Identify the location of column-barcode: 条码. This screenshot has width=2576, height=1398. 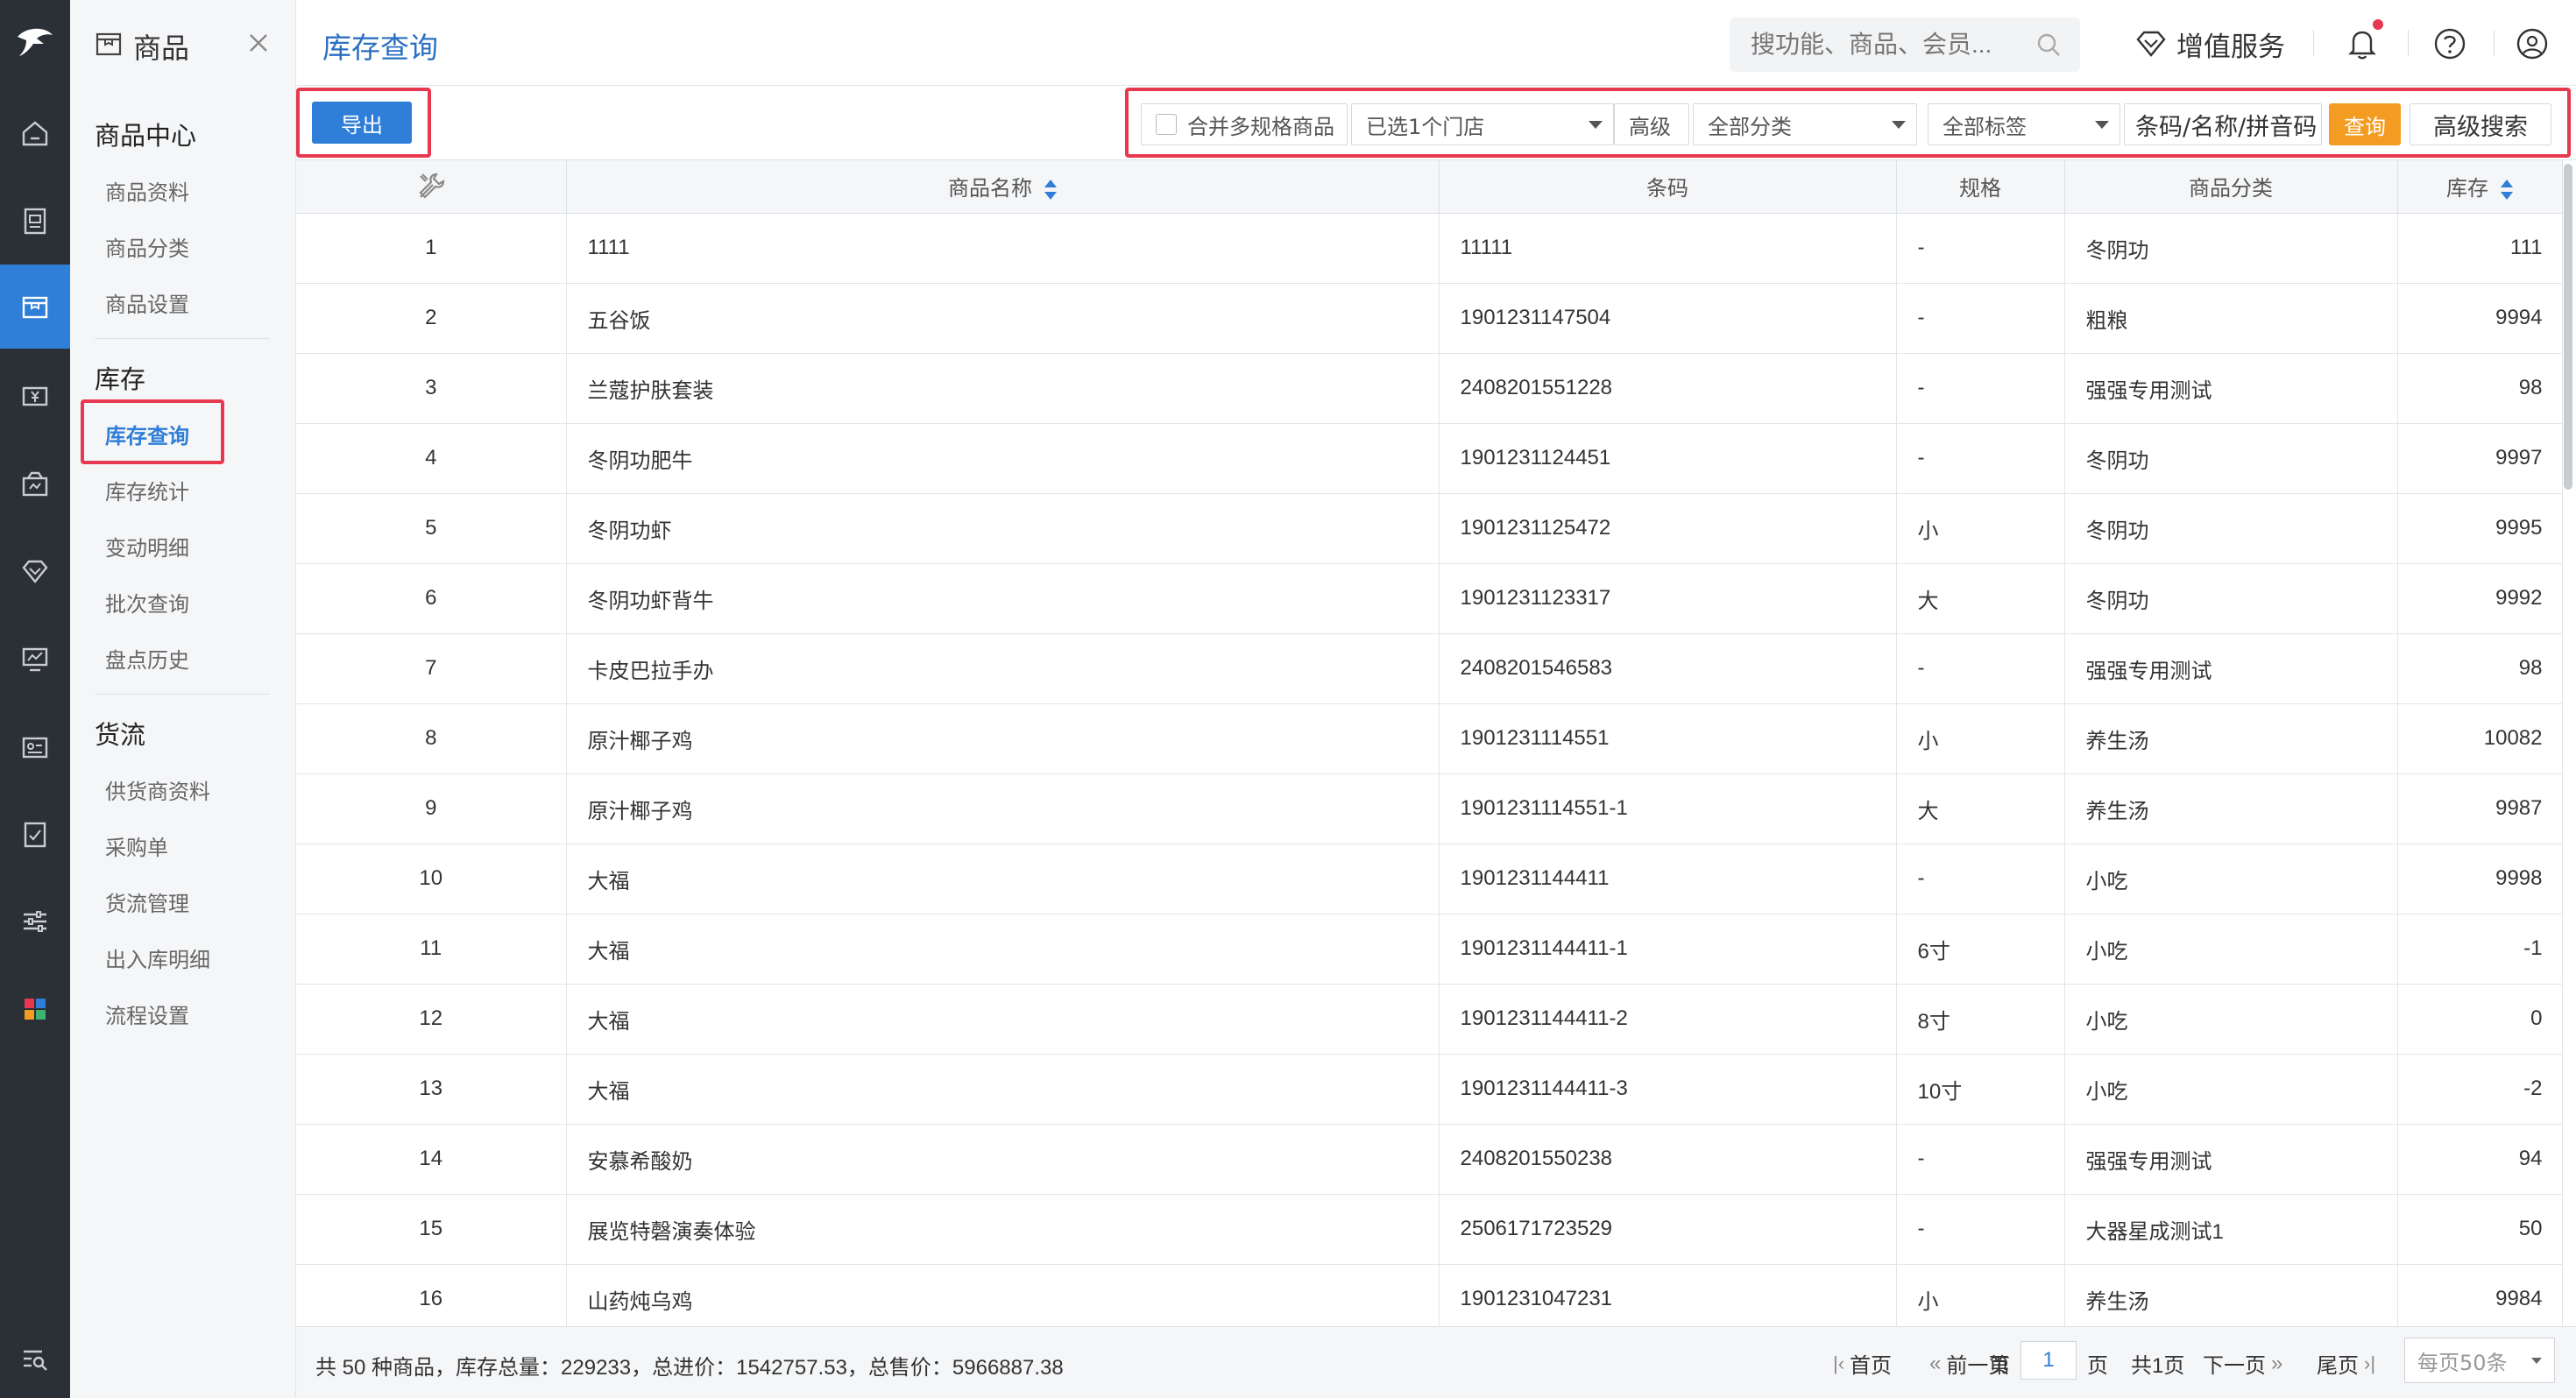
(1668, 187).